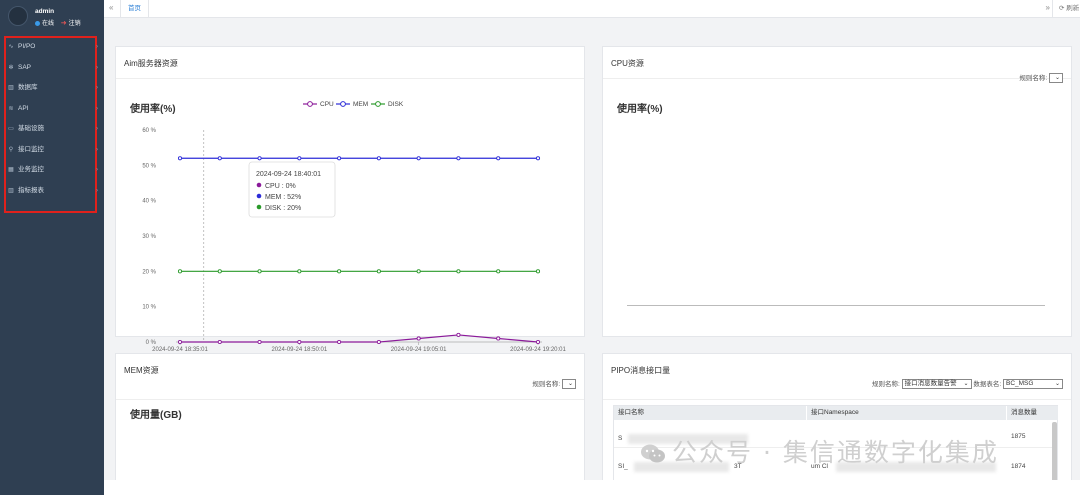 The width and height of the screenshot is (1080, 495). What do you see at coordinates (27, 46) in the screenshot?
I see `sidebar-item-label: PI/PO` at bounding box center [27, 46].